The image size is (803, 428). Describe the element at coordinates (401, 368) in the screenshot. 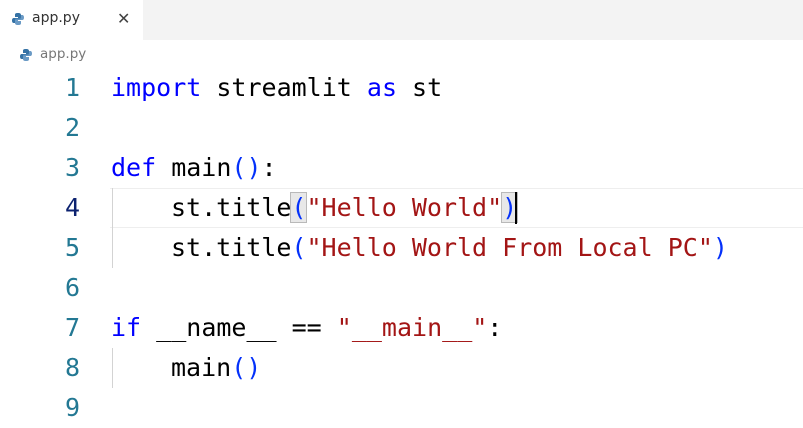

I see `code-line: 8 main()` at that location.